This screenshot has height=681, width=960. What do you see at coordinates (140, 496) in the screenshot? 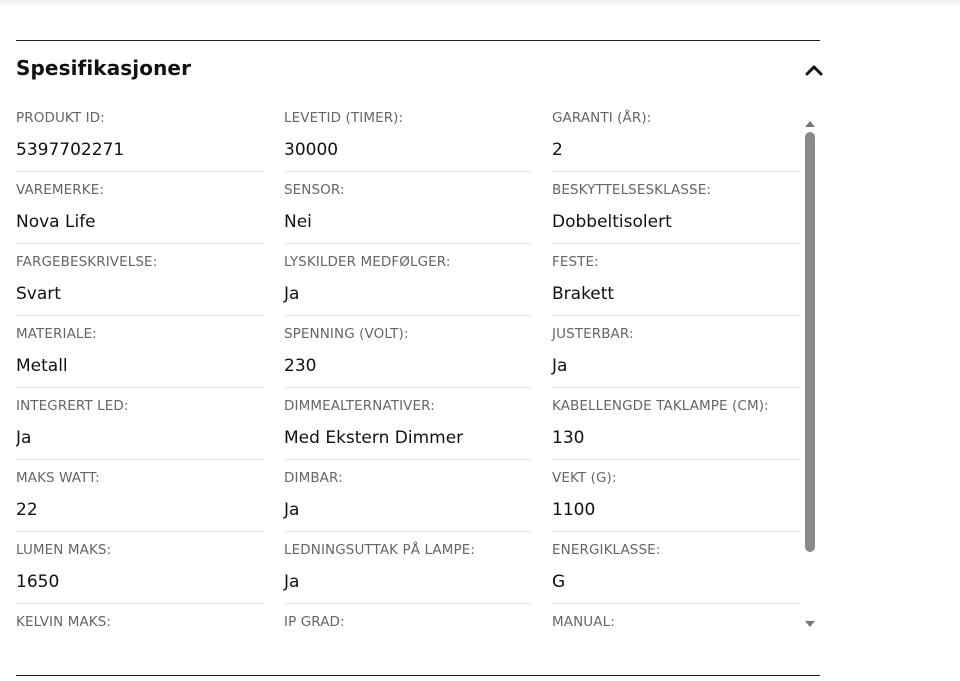
I see `spec-item: MAKS WATT: 22` at bounding box center [140, 496].